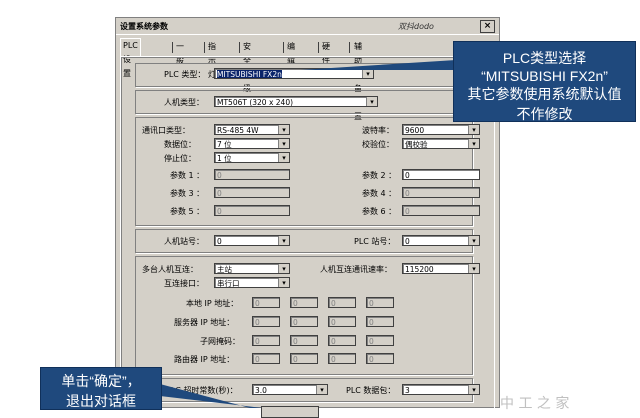 This screenshot has width=640, height=418. What do you see at coordinates (378, 65) in the screenshot?
I see `plc-callout-pointer` at bounding box center [378, 65].